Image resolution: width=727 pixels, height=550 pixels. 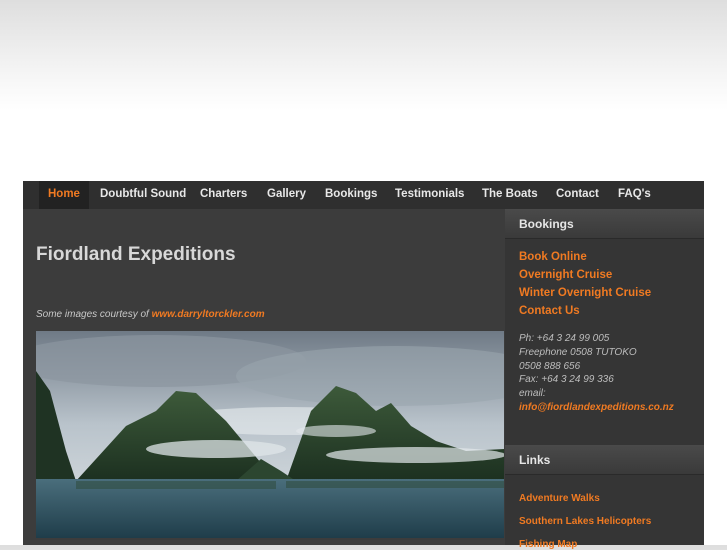 What do you see at coordinates (604, 224) in the screenshot?
I see `bookings-heading: Bookings` at bounding box center [604, 224].